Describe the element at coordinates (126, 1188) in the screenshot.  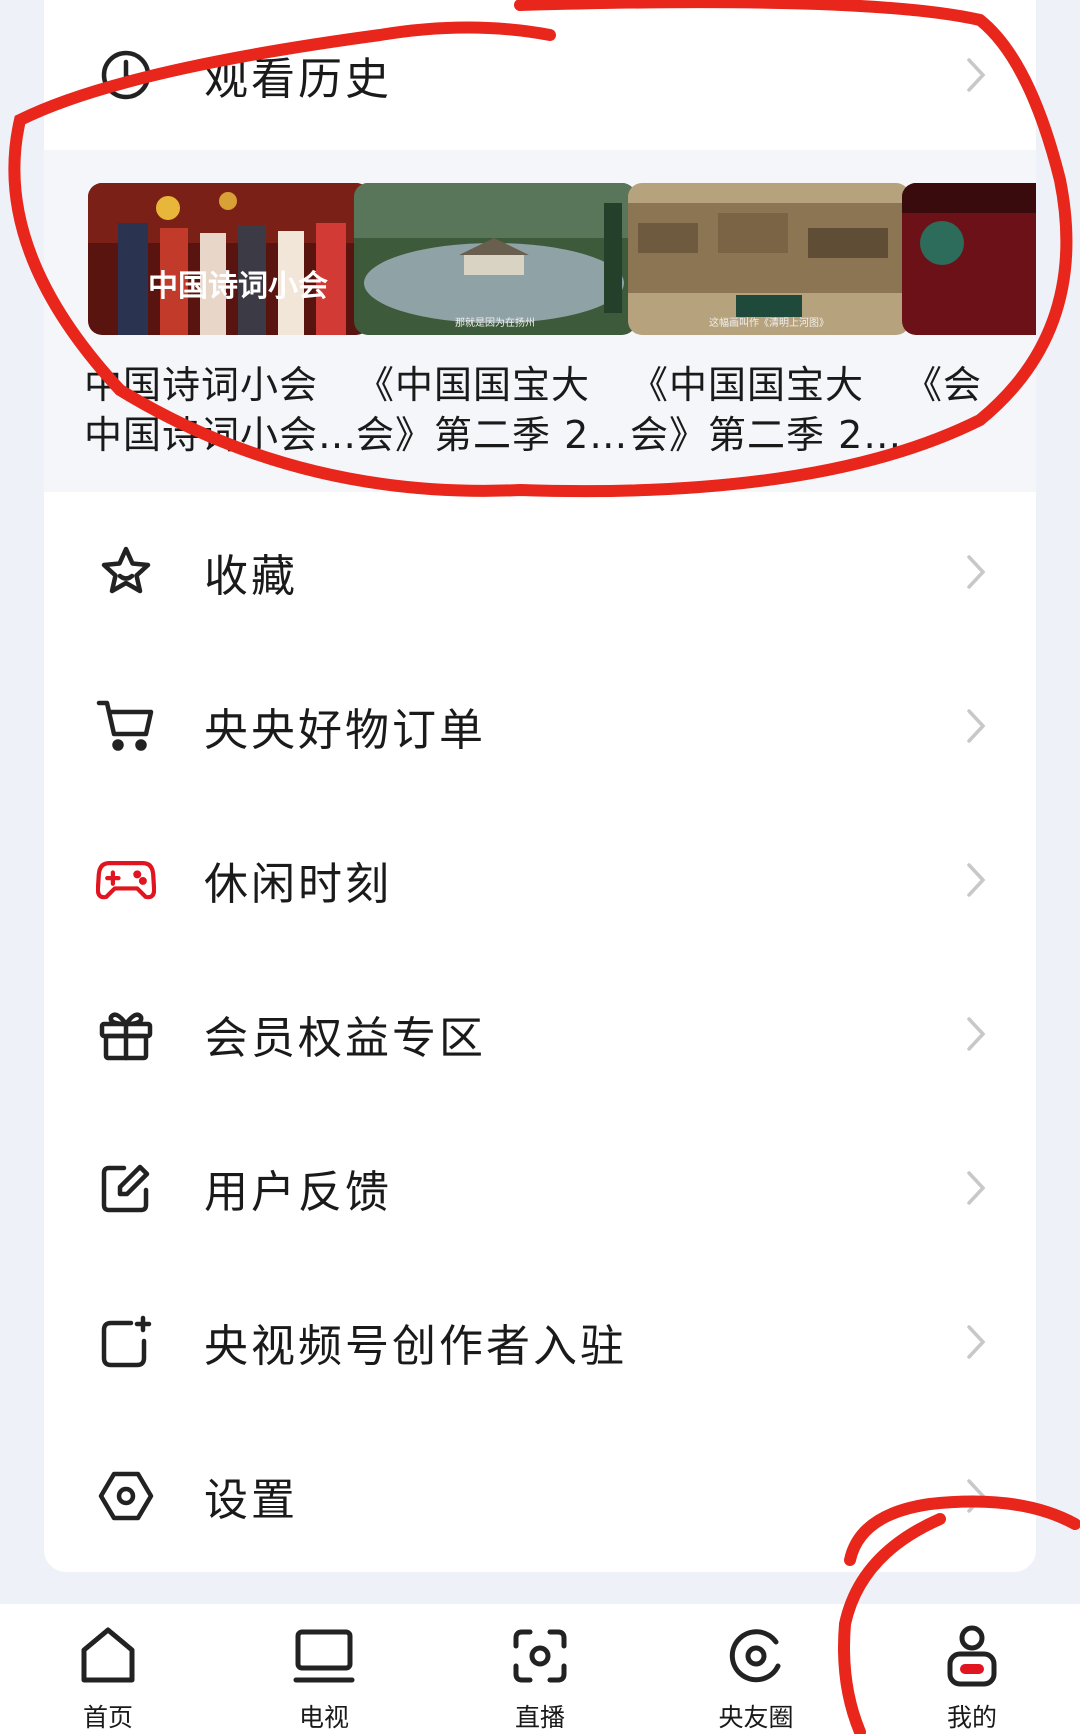
I see `edit-icon` at that location.